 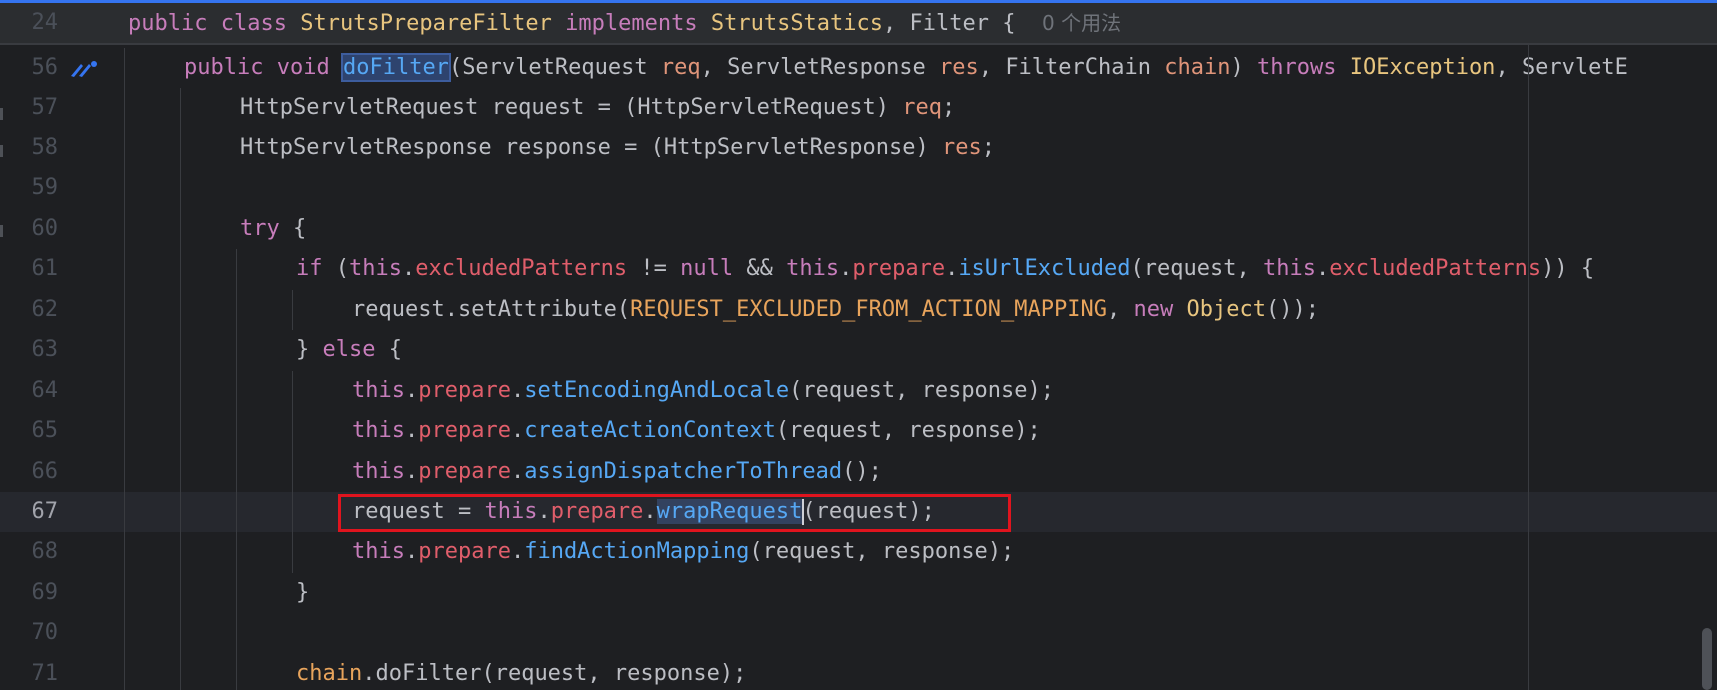 What do you see at coordinates (858, 188) in the screenshot?
I see `code-line: 59` at bounding box center [858, 188].